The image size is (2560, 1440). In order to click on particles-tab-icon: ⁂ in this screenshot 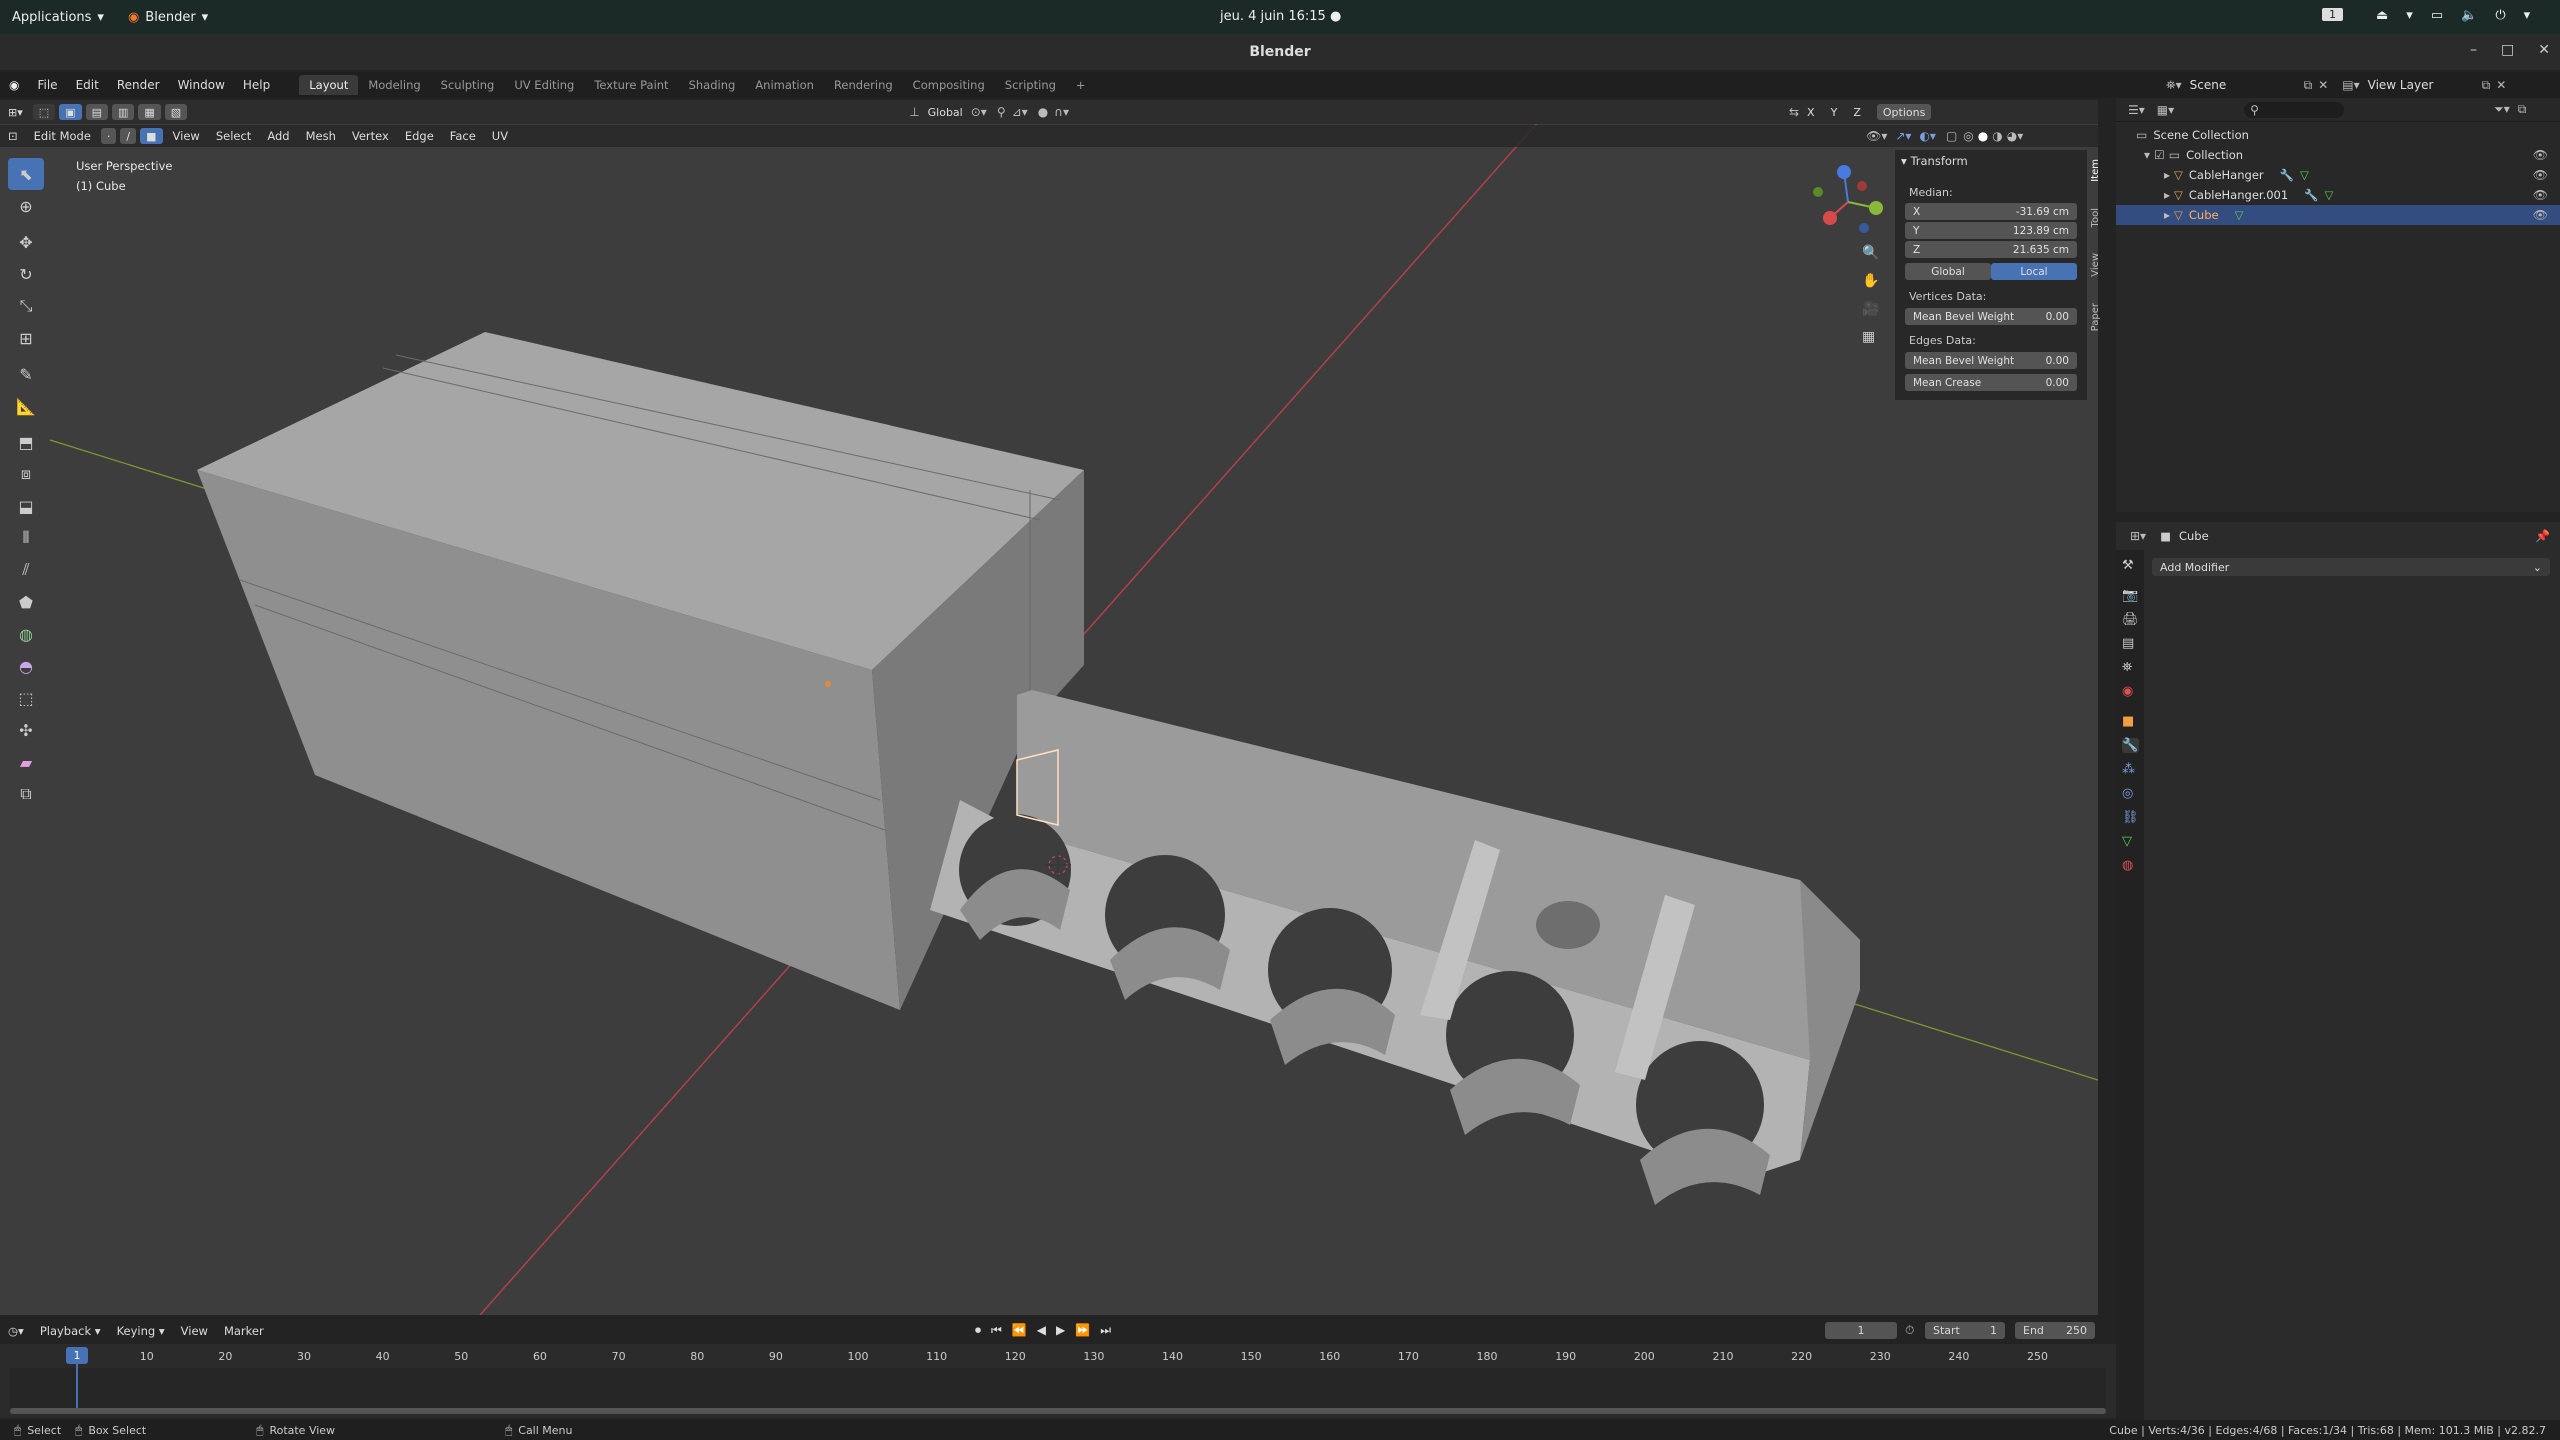, I will do `click(2130, 769)`.